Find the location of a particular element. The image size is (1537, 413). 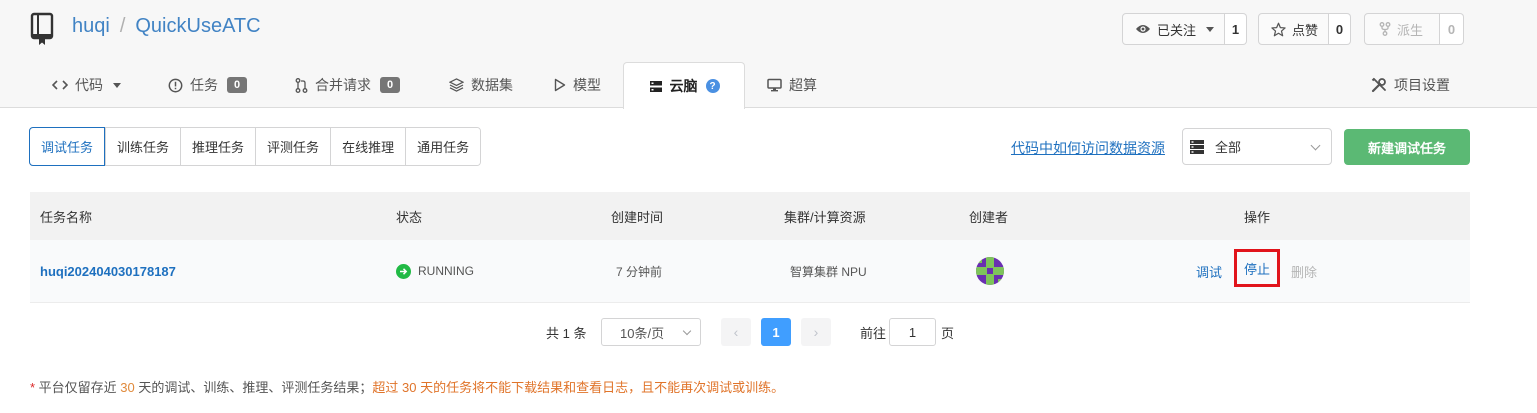

job-type-tabs: 调试任务 训练任务 推理任务 评测任务 在线推理 通用任务 is located at coordinates (255, 146).